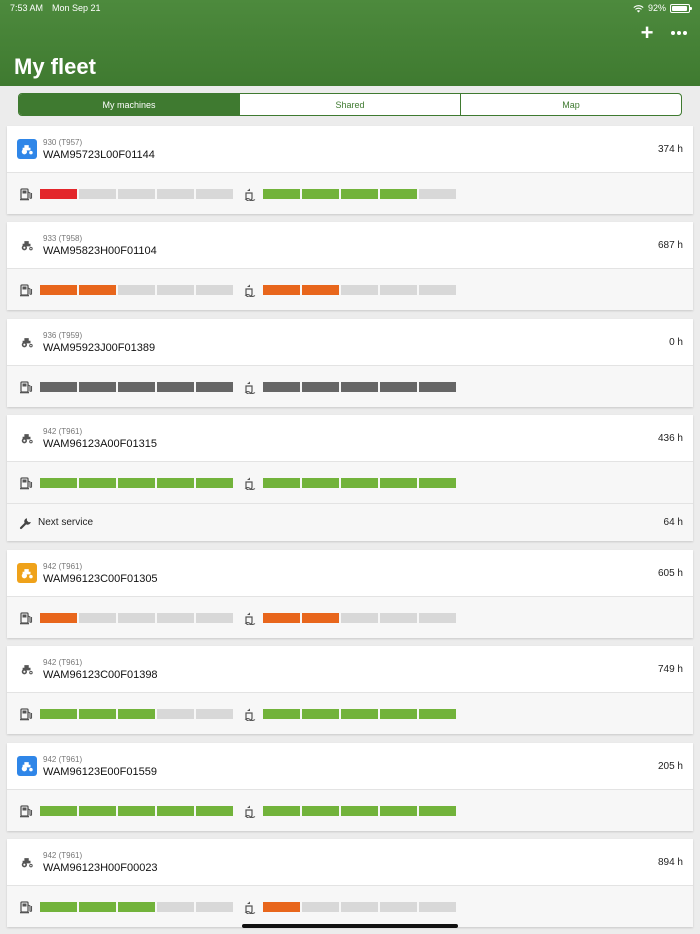  Describe the element at coordinates (681, 8) in the screenshot. I see `battery-icon` at that location.